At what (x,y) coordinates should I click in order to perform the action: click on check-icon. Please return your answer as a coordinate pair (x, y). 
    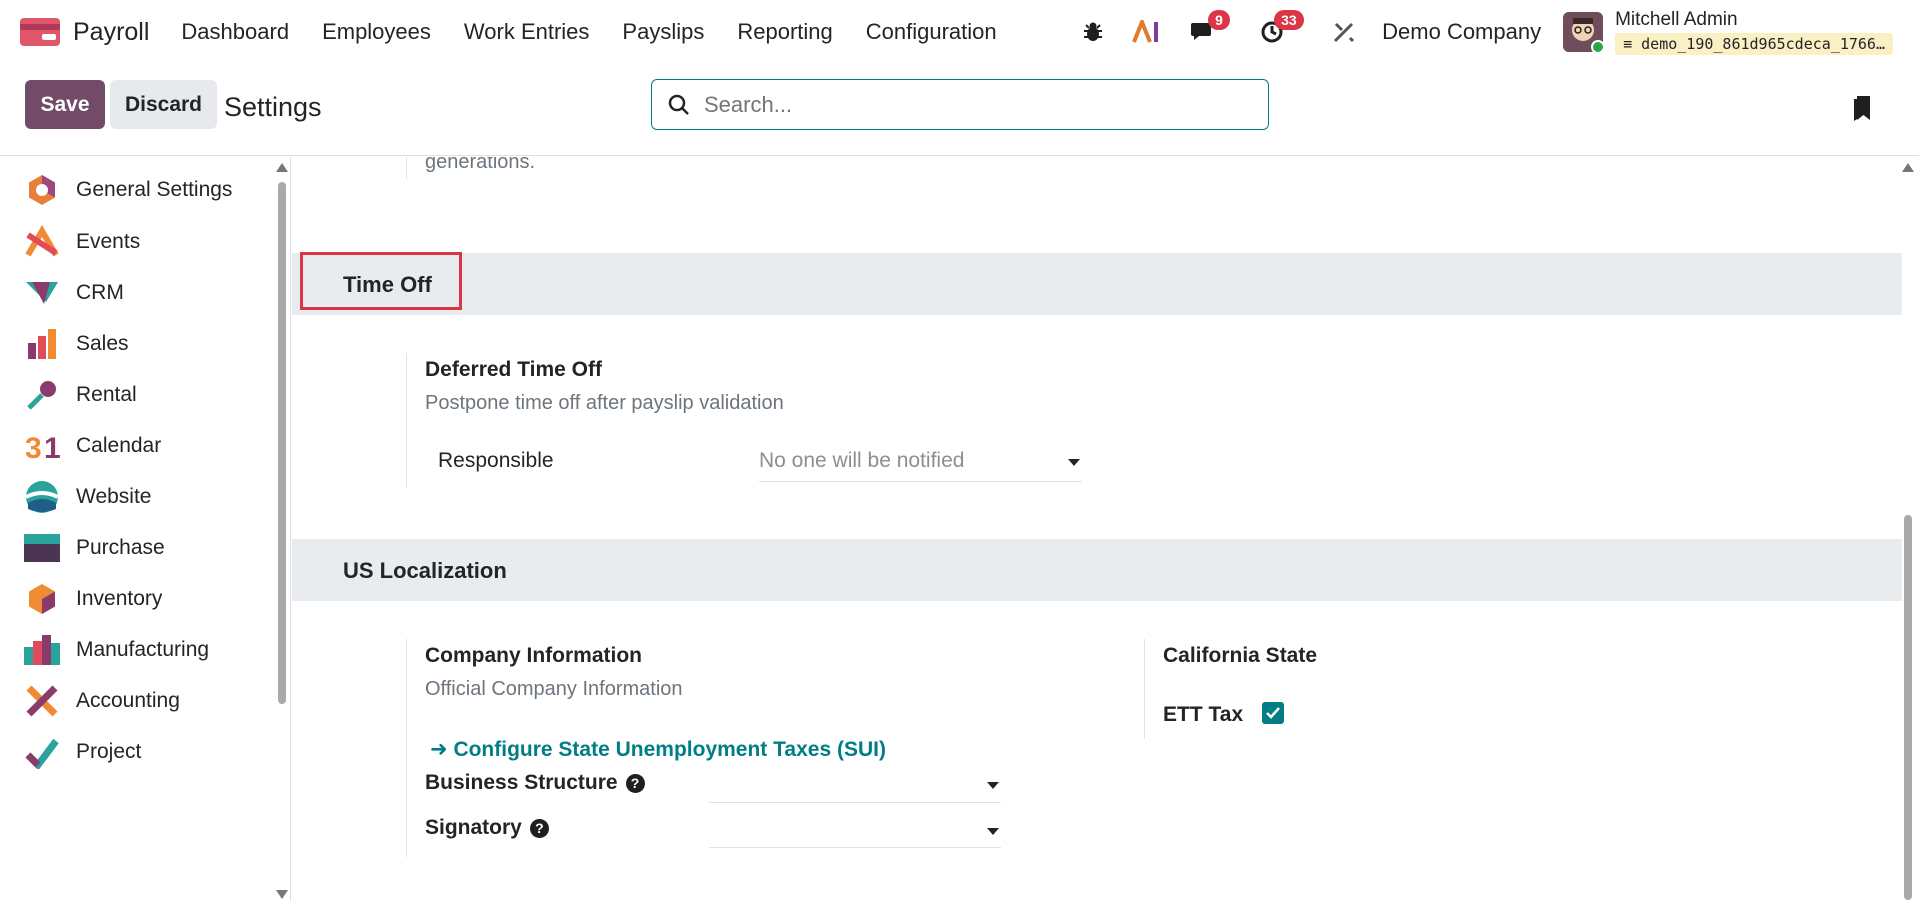
    Looking at the image, I should click on (1273, 713).